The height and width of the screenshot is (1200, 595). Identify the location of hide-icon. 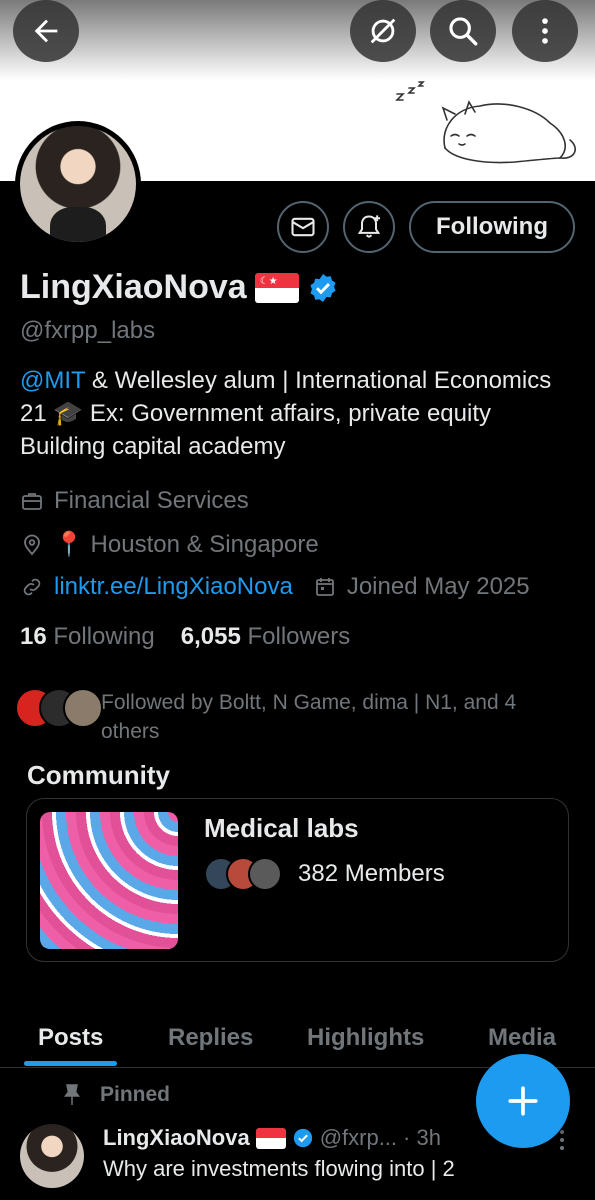
(383, 31).